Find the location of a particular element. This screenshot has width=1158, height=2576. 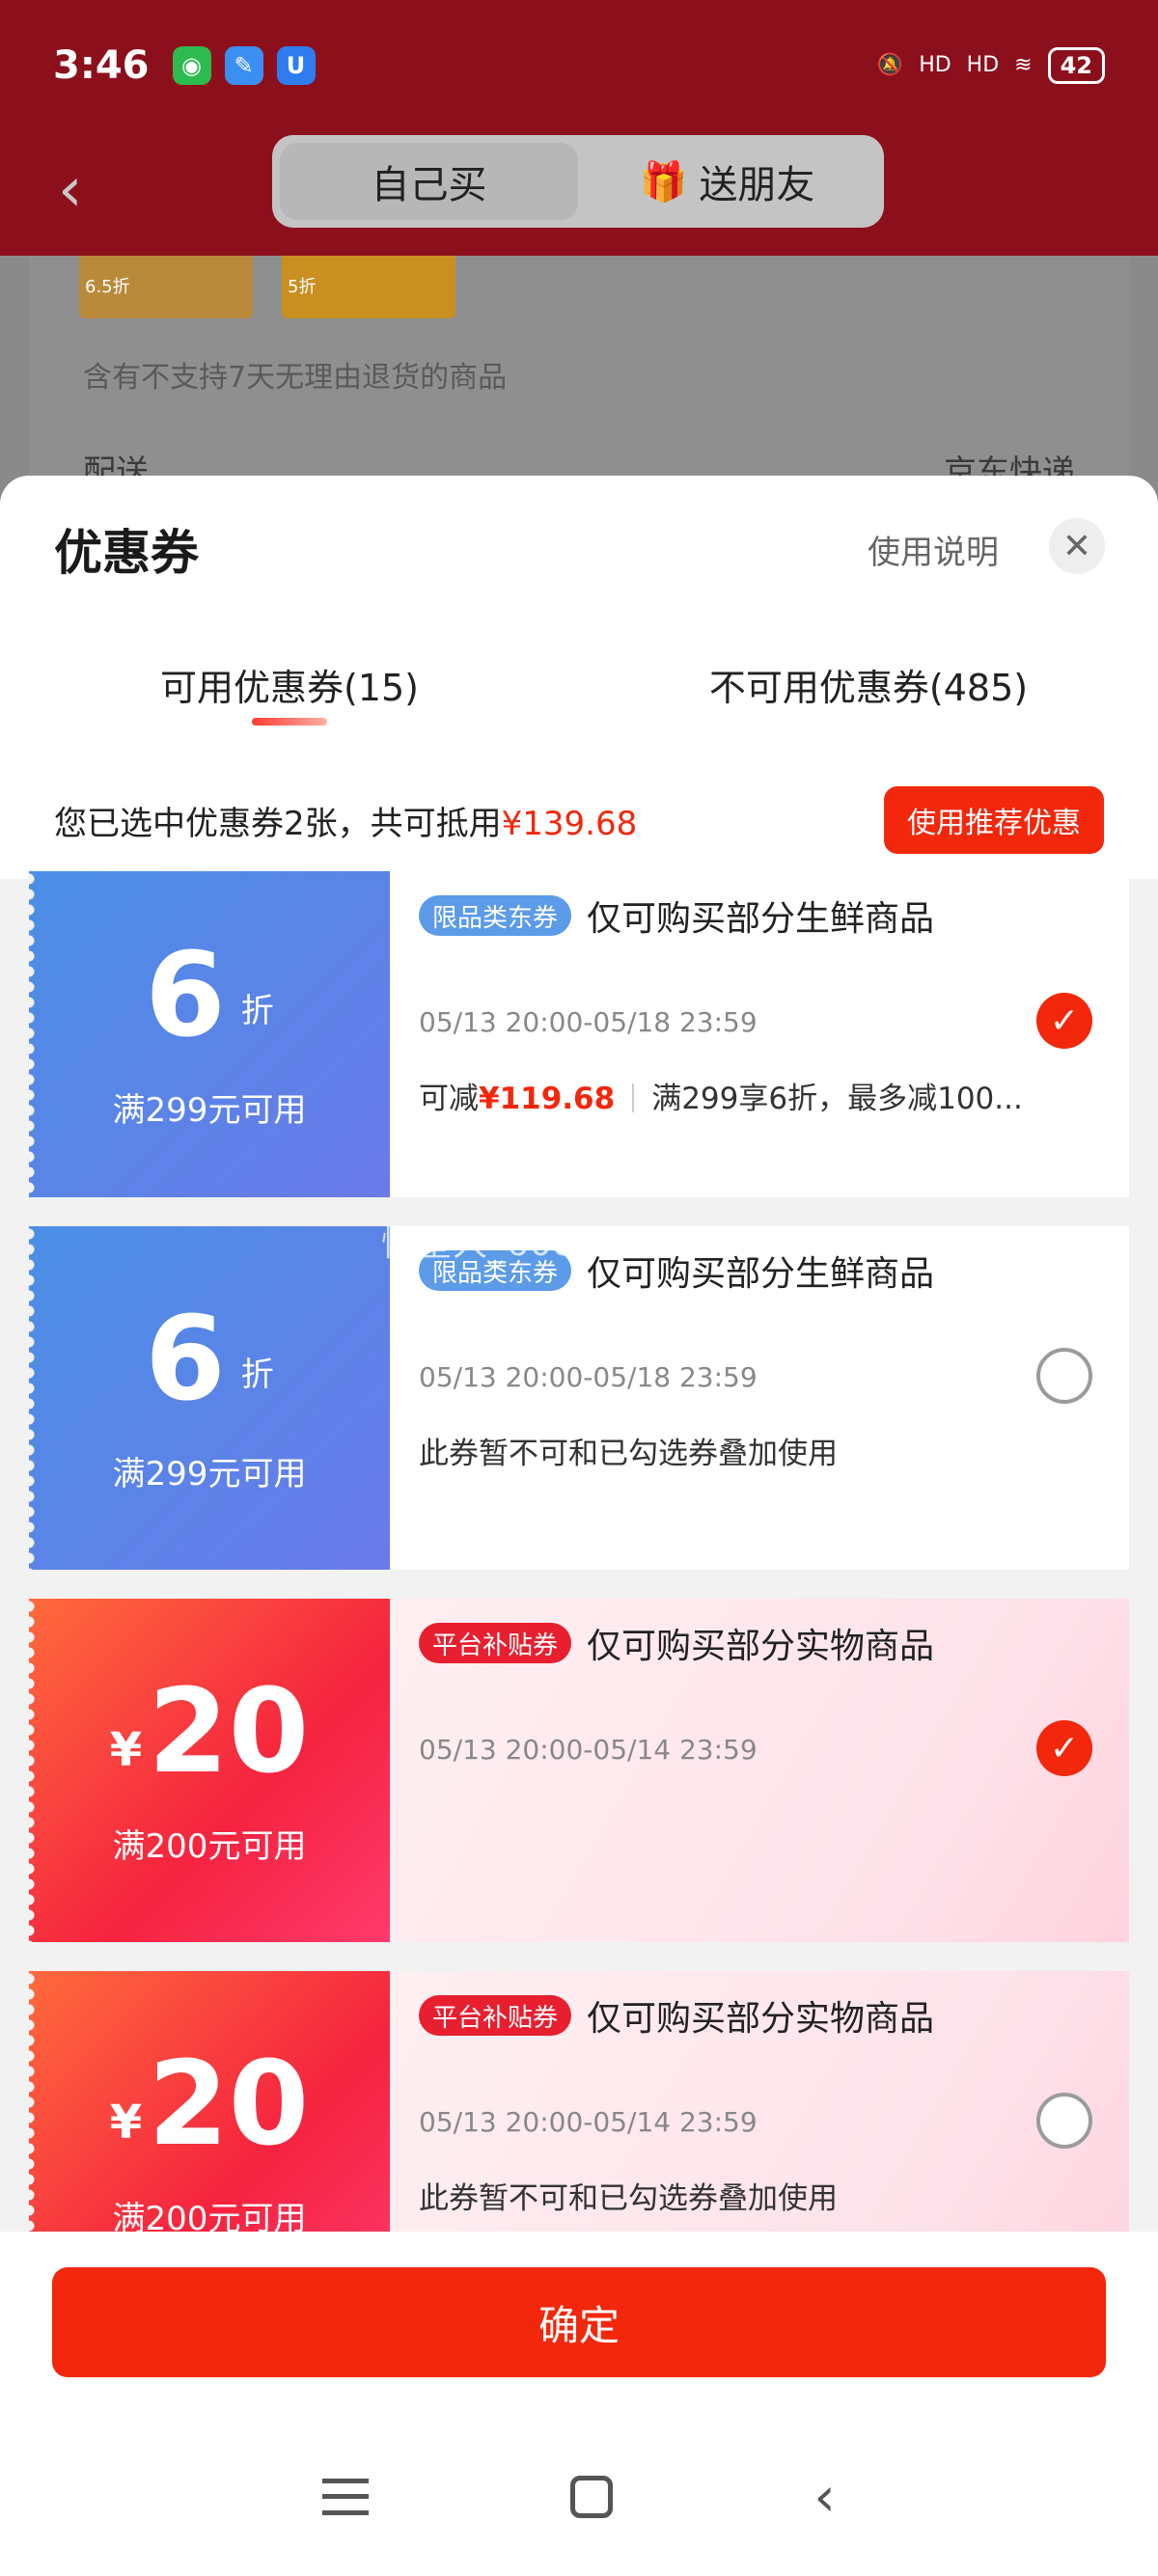

message-app-icon: ✎ is located at coordinates (243, 65).